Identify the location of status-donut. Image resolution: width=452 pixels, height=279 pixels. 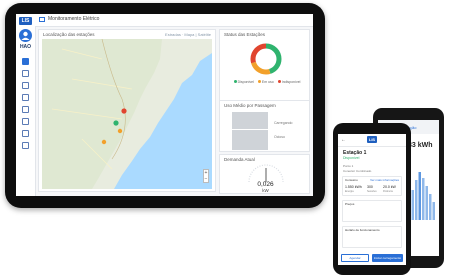
(266, 59).